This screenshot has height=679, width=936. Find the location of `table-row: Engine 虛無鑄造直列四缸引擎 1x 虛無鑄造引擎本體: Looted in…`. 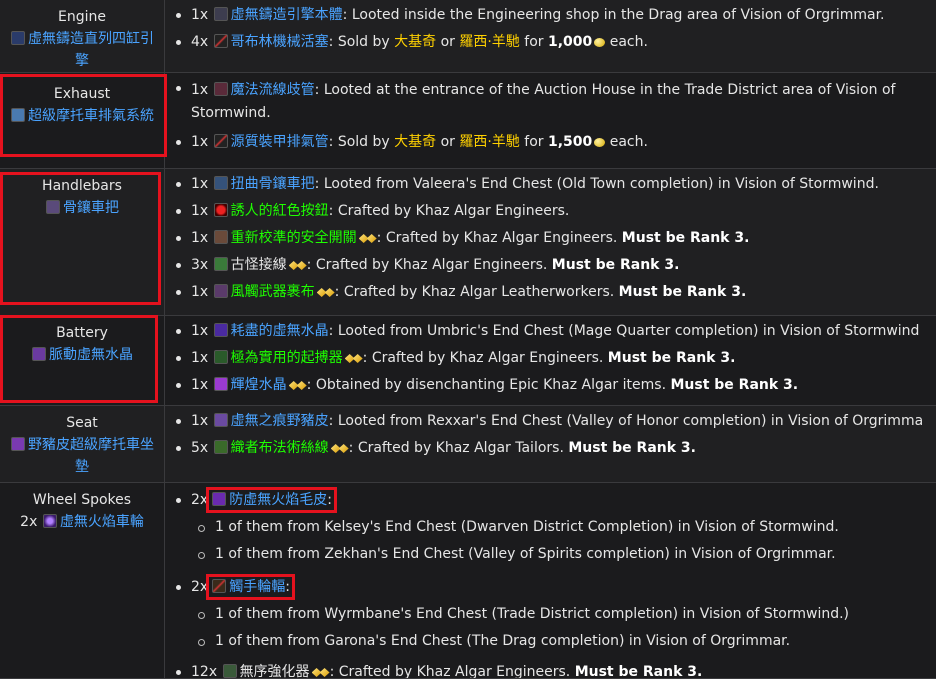

table-row: Engine 虛無鑄造直列四缸引擎 1x 虛無鑄造引擎本體: Looted in… is located at coordinates (468, 36).